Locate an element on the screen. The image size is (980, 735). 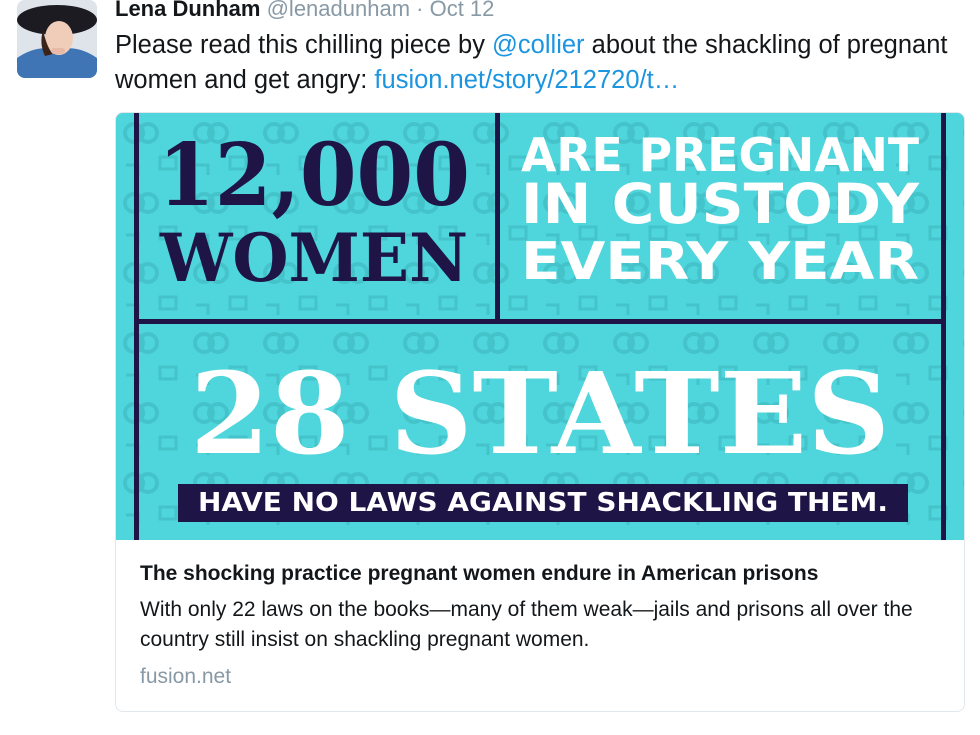
pregnant-line-2: IN CUSTODY is located at coordinates (720, 204).